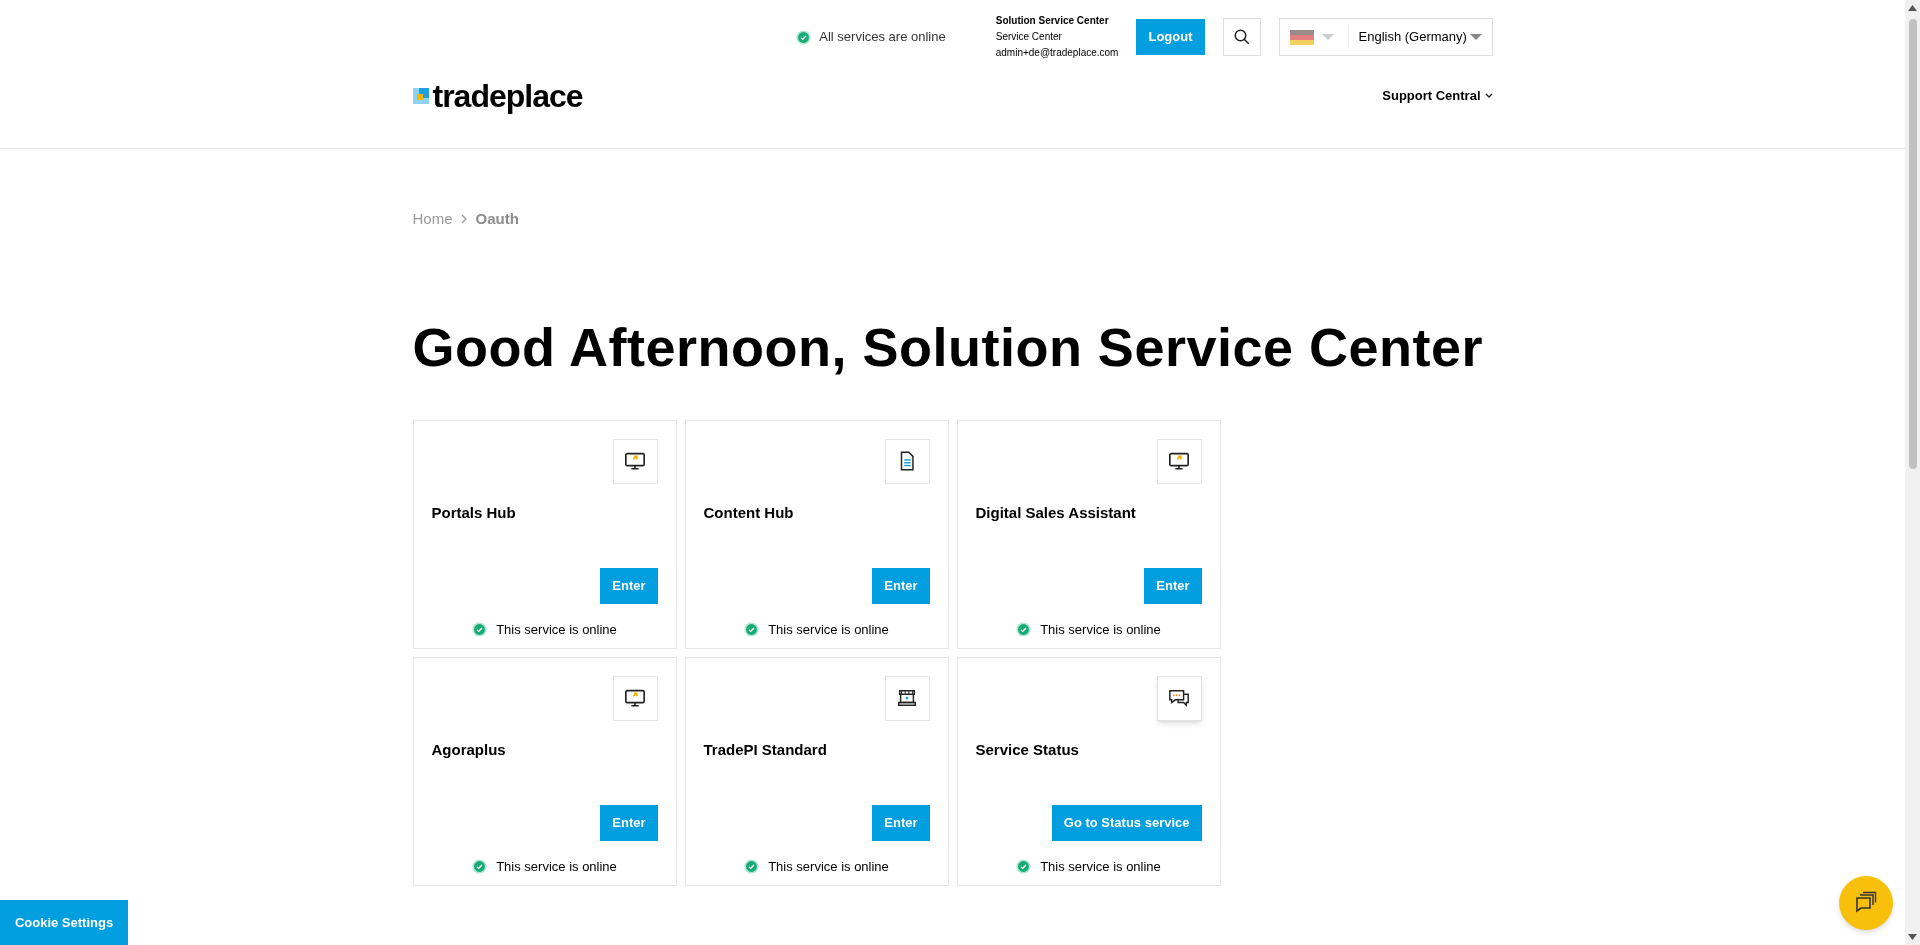  What do you see at coordinates (1029, 37) in the screenshot?
I see `user-role: Service Center` at bounding box center [1029, 37].